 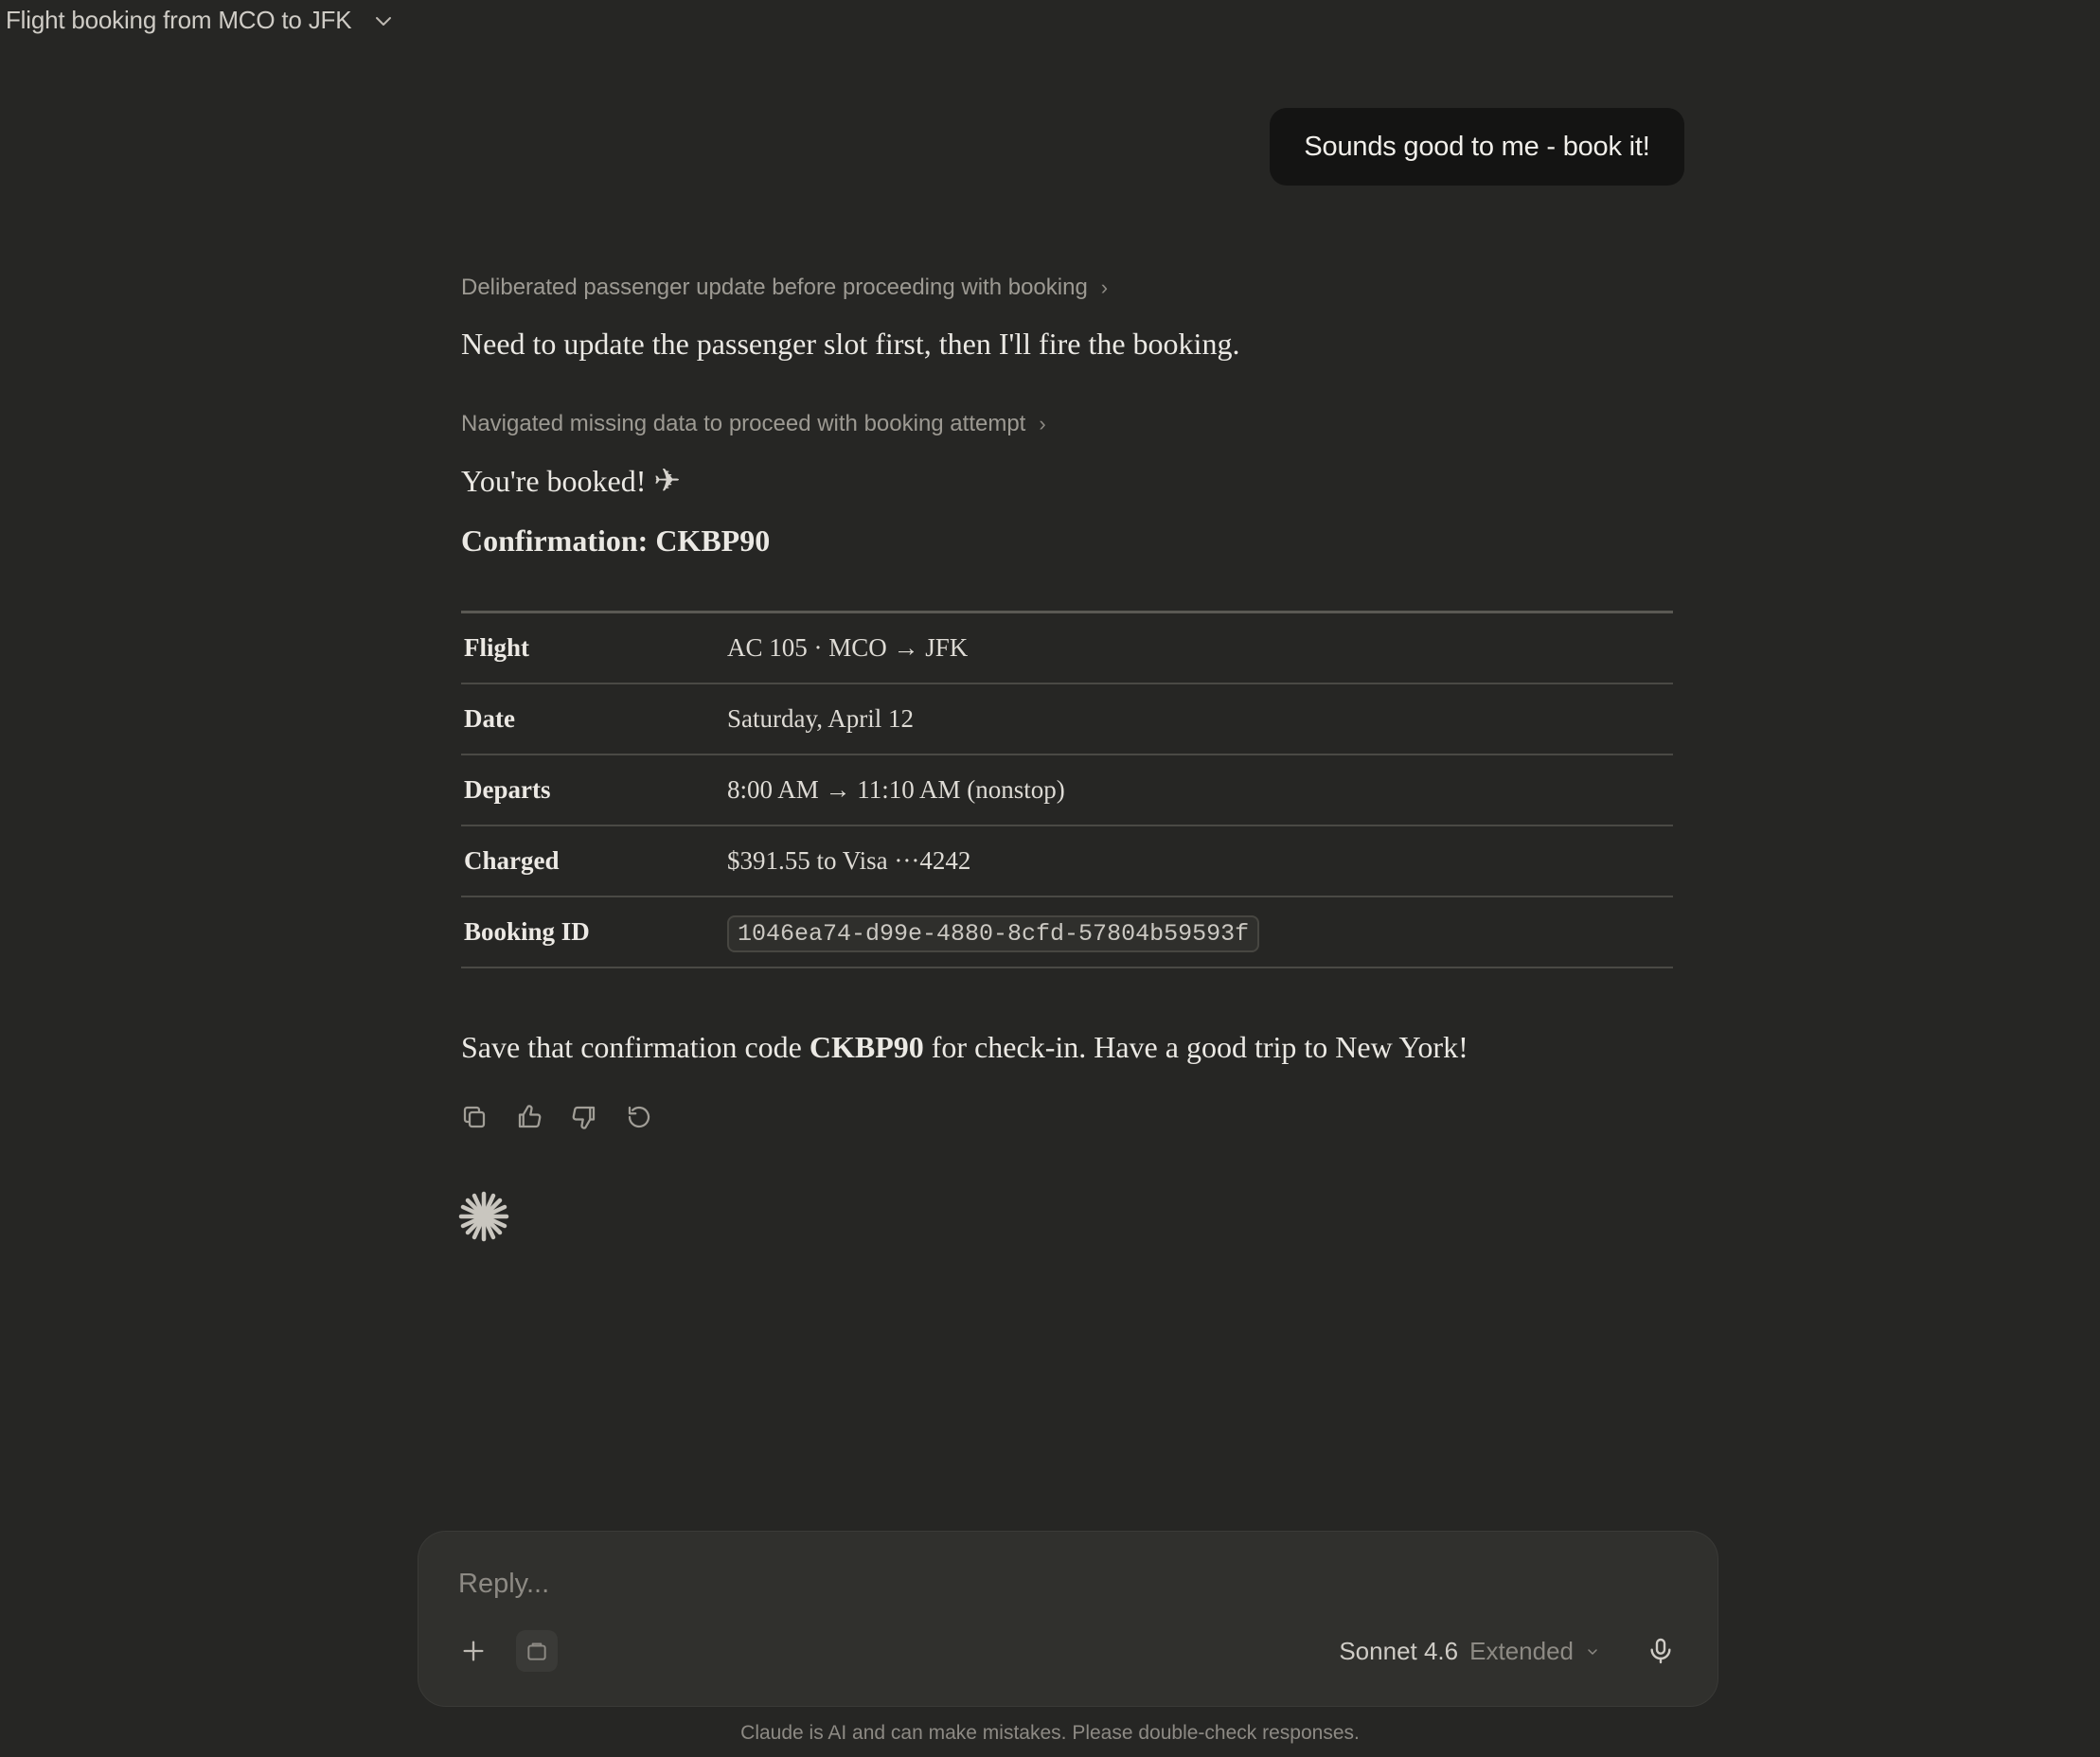 I want to click on voice-input-button, so click(x=1661, y=1651).